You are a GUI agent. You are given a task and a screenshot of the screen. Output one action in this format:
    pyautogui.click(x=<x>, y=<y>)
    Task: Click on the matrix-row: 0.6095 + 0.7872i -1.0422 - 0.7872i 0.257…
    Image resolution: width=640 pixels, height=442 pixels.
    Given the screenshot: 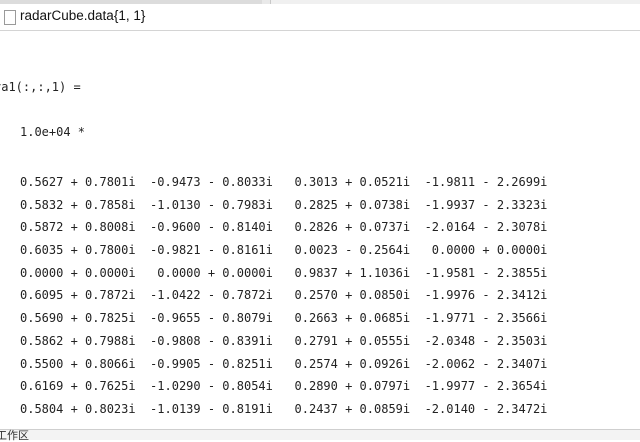 What is the action you would take?
    pyautogui.click(x=284, y=295)
    